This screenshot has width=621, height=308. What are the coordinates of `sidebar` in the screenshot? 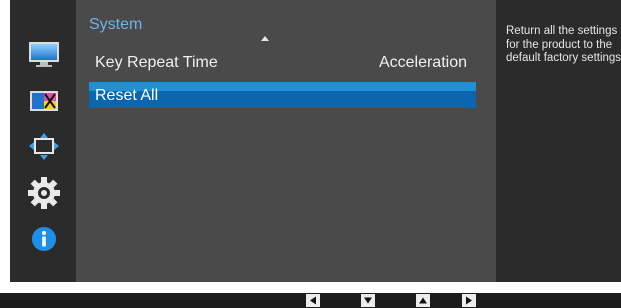 It's located at (43, 141).